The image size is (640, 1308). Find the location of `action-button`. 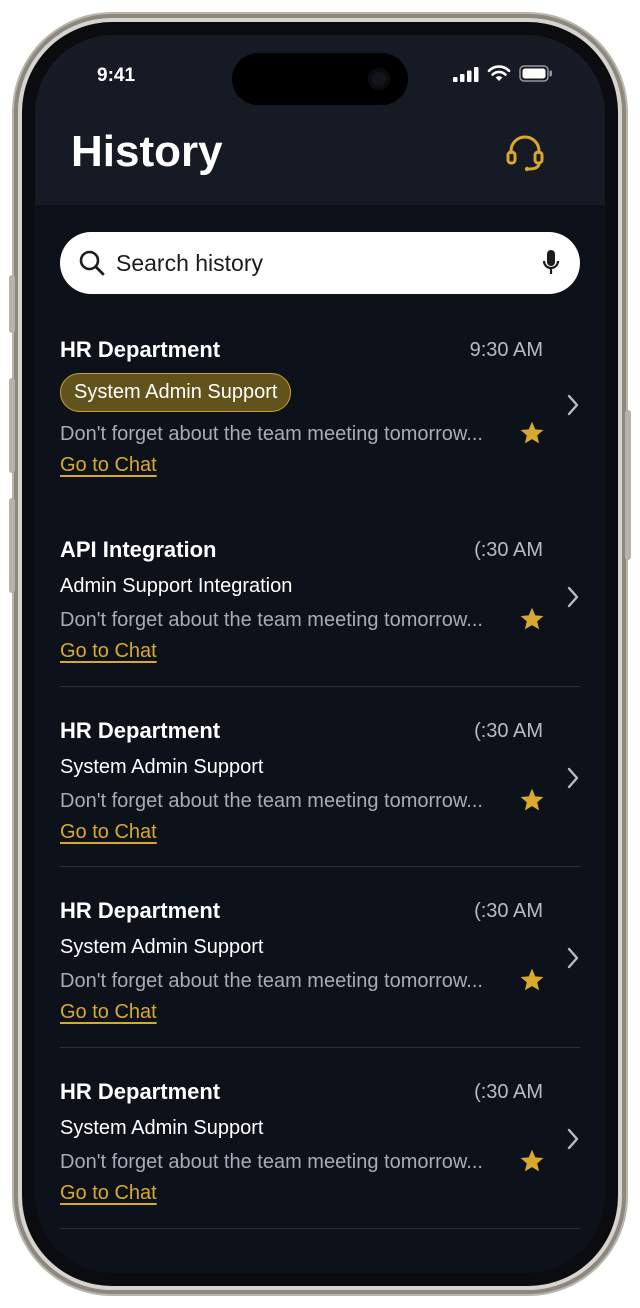

action-button is located at coordinates (12, 304).